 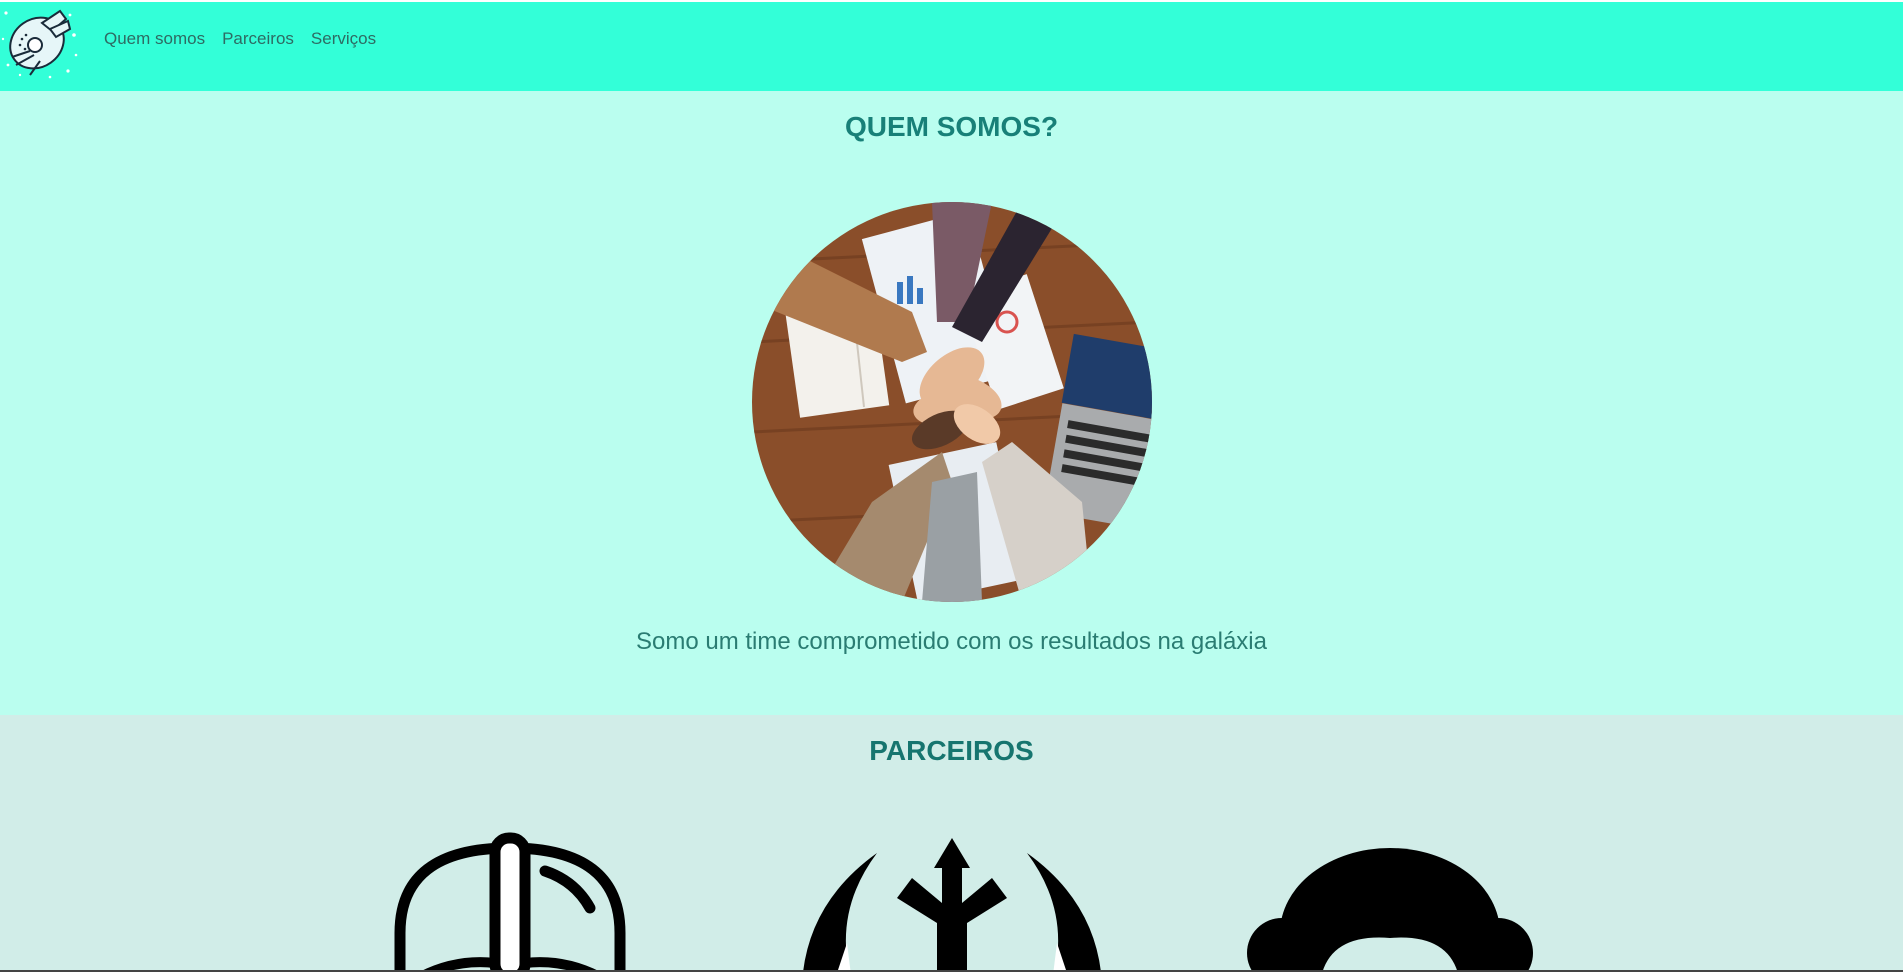 I want to click on quem-somos-title: QUEM SOMOS?, so click(x=951, y=126).